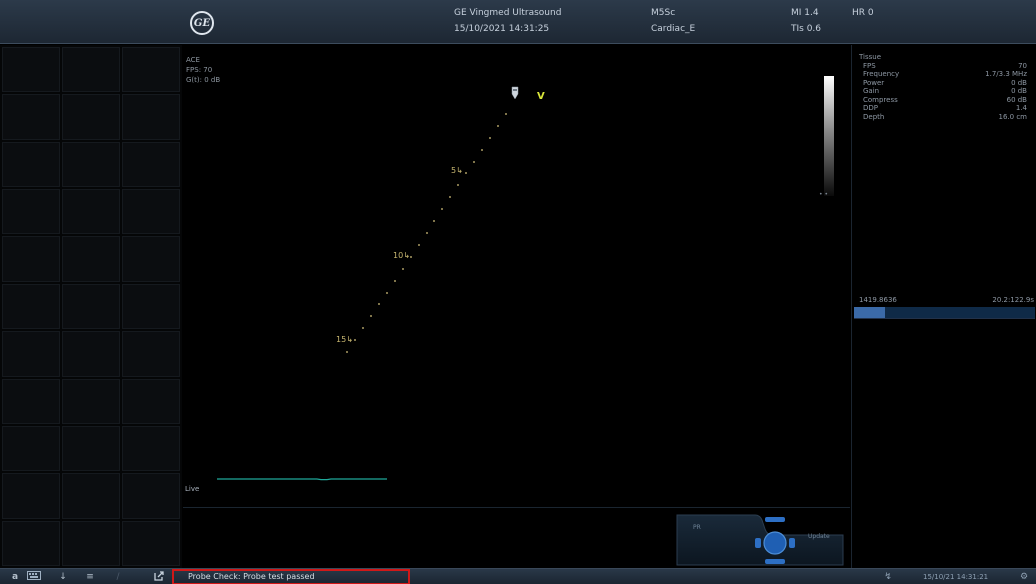 The height and width of the screenshot is (584, 1036). What do you see at coordinates (888, 577) in the screenshot?
I see `power-plug-icon: ↯` at bounding box center [888, 577].